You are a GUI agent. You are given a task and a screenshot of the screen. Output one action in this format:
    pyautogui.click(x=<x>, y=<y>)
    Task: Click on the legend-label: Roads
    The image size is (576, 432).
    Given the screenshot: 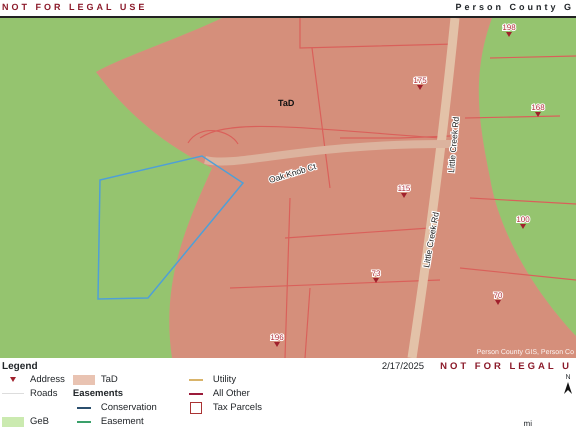 What is the action you would take?
    pyautogui.click(x=44, y=393)
    